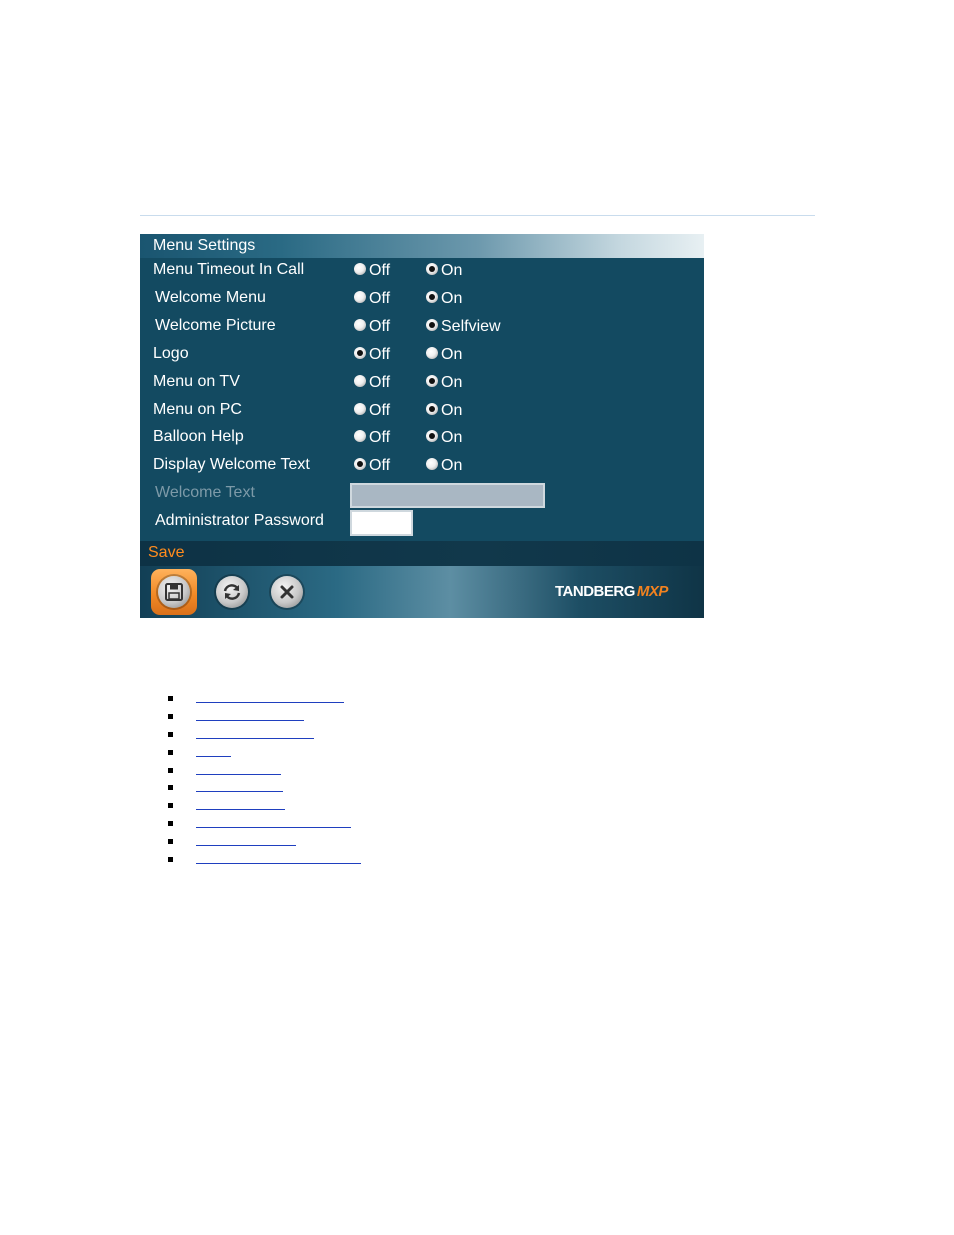 The image size is (954, 1235). Describe the element at coordinates (198, 436) in the screenshot. I see `setting-label: Balloon Help` at that location.